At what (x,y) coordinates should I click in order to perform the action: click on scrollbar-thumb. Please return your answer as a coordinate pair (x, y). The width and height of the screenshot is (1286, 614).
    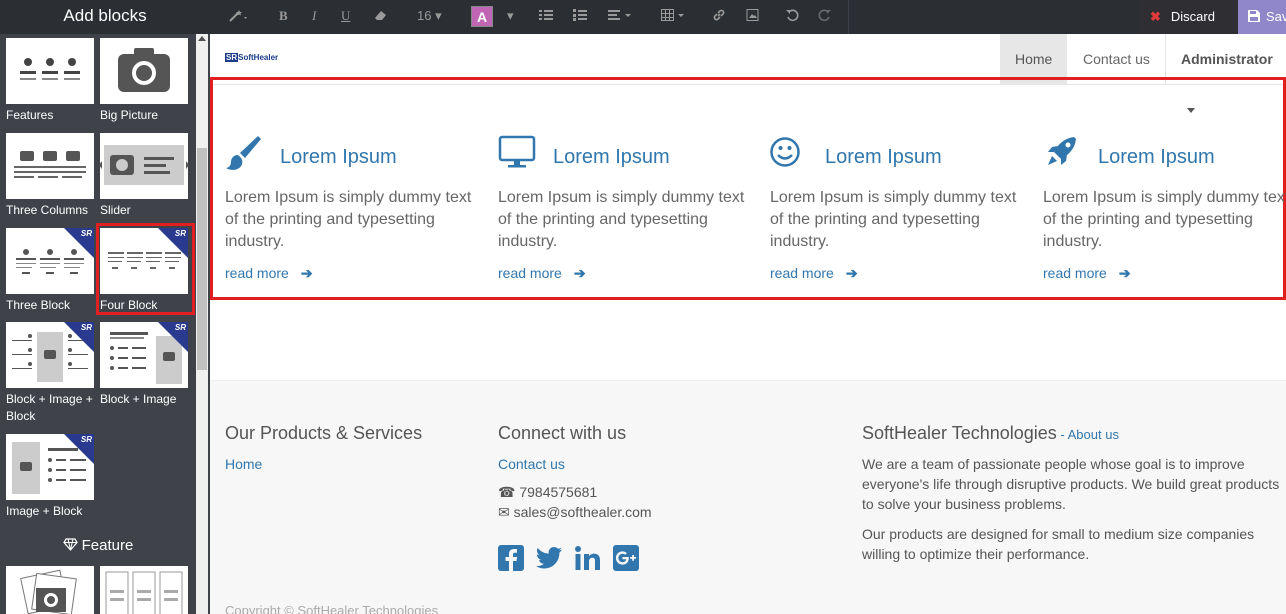
    Looking at the image, I should click on (202, 259).